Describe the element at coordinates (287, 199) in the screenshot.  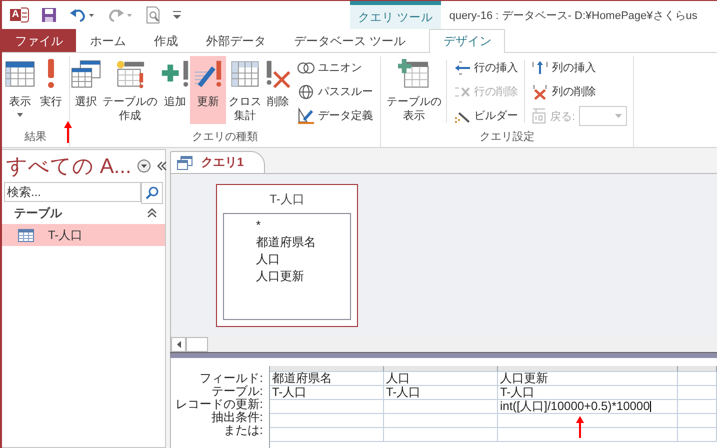
I see `field-list-title: T-人口` at that location.